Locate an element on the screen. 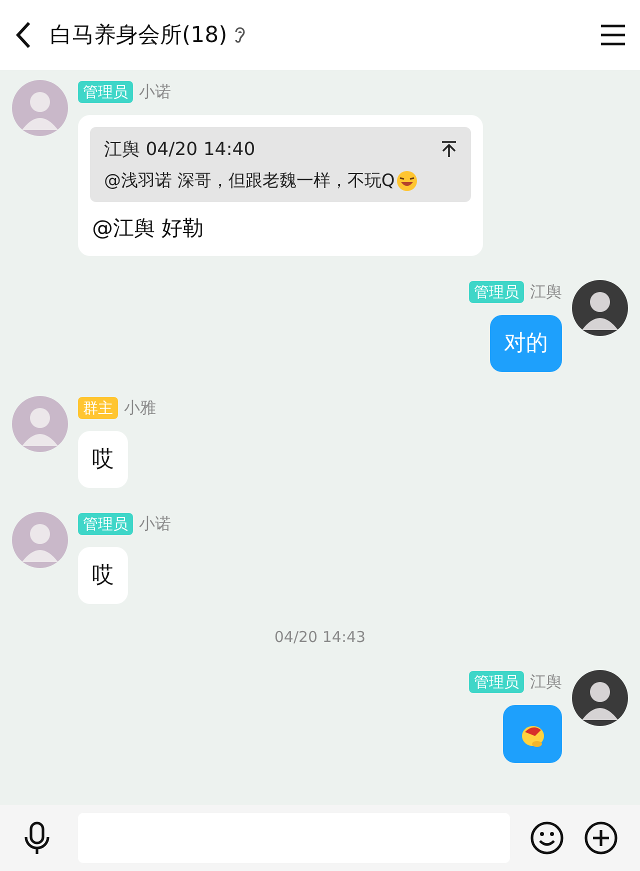  emoji-button is located at coordinates (547, 838).